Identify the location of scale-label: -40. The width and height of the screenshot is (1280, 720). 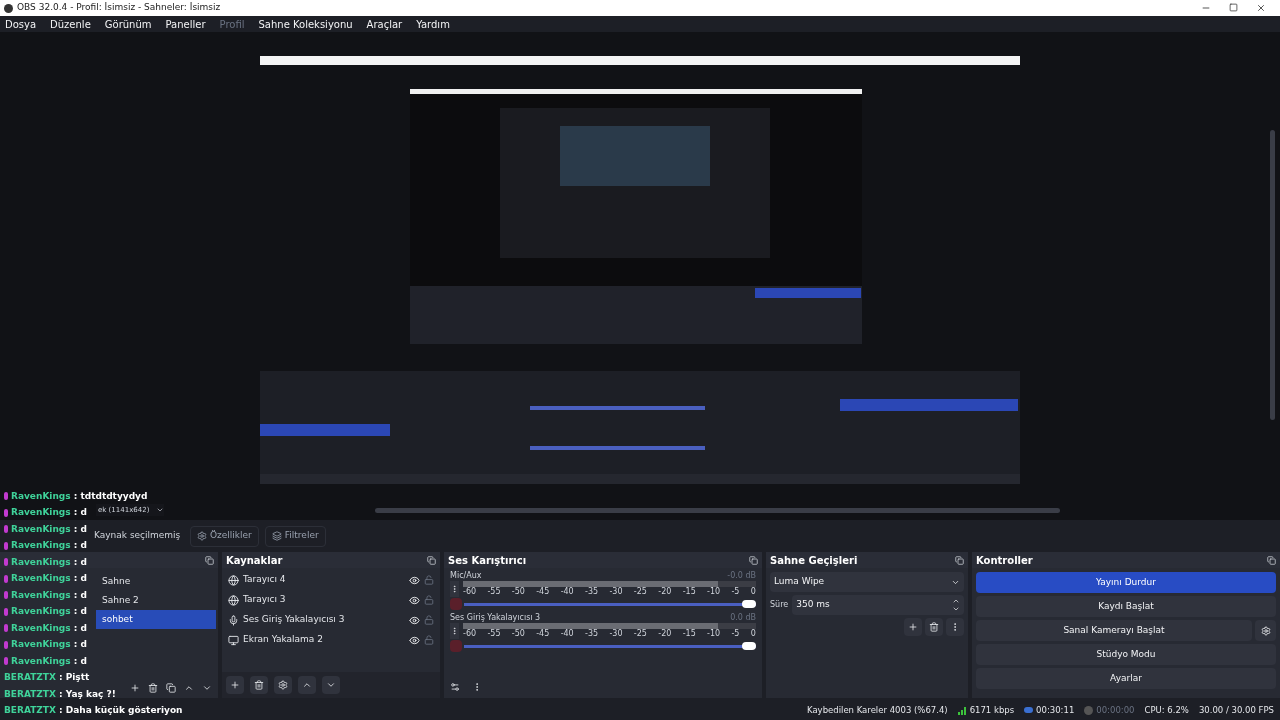
(567, 634).